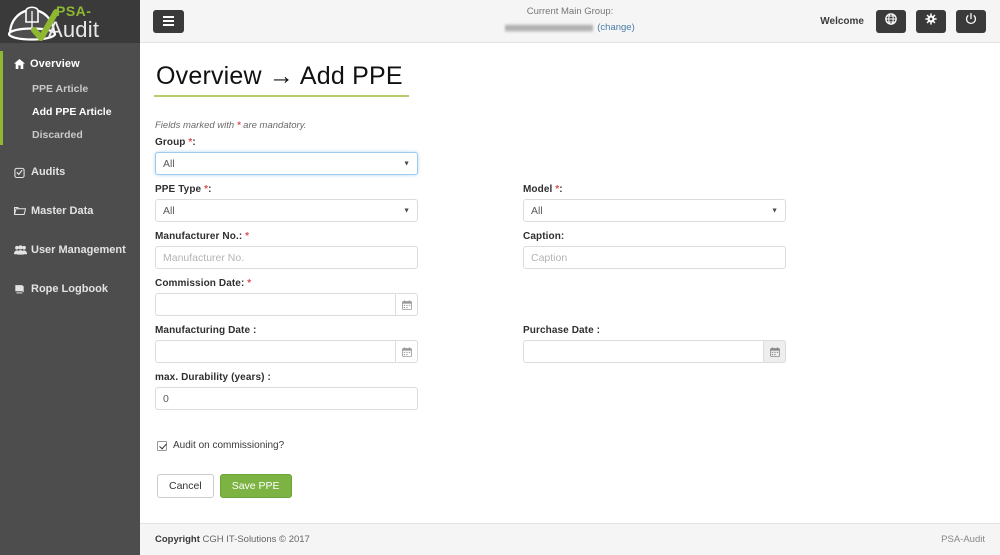 The image size is (1000, 555). I want to click on sidebar-item-rope-logbook-label: Rope Logbook, so click(69, 289).